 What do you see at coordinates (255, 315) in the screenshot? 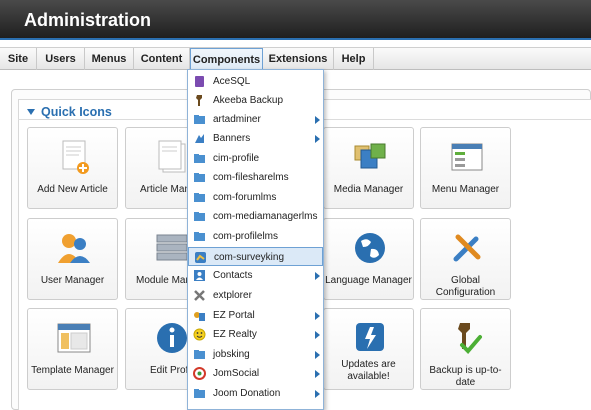
I see `dropdown-item-ez-portal: EZ Portal` at bounding box center [255, 315].